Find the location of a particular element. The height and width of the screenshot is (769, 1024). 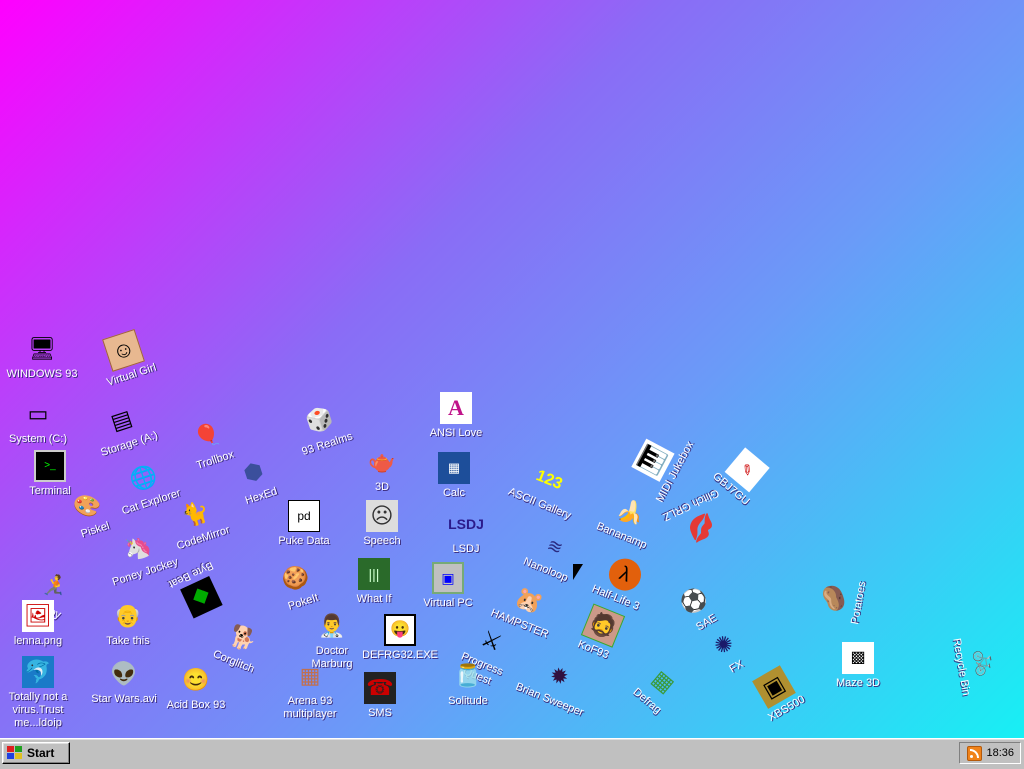

calculator-icon: ▦ is located at coordinates (454, 468).